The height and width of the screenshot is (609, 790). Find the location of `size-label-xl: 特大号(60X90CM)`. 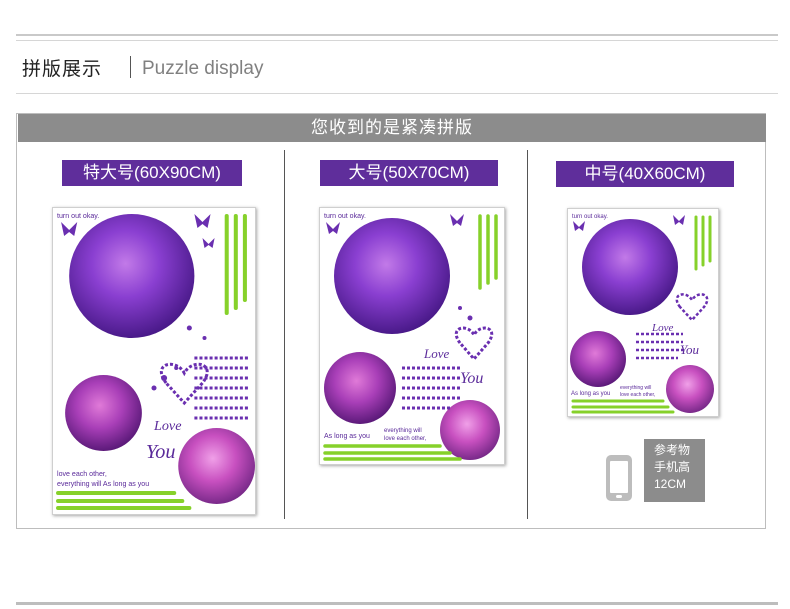

size-label-xl: 特大号(60X90CM) is located at coordinates (152, 173).